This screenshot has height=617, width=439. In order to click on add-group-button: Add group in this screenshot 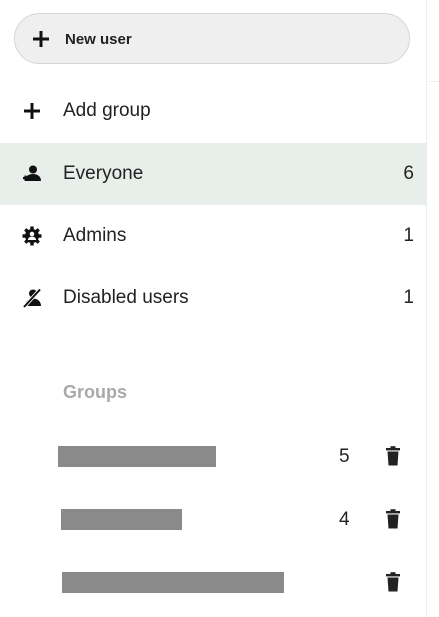, I will do `click(213, 111)`.